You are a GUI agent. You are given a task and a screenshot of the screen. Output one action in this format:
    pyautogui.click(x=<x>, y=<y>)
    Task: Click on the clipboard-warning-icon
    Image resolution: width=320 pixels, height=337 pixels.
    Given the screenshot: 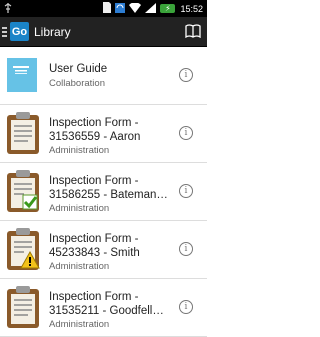 What is the action you would take?
    pyautogui.click(x=23, y=249)
    